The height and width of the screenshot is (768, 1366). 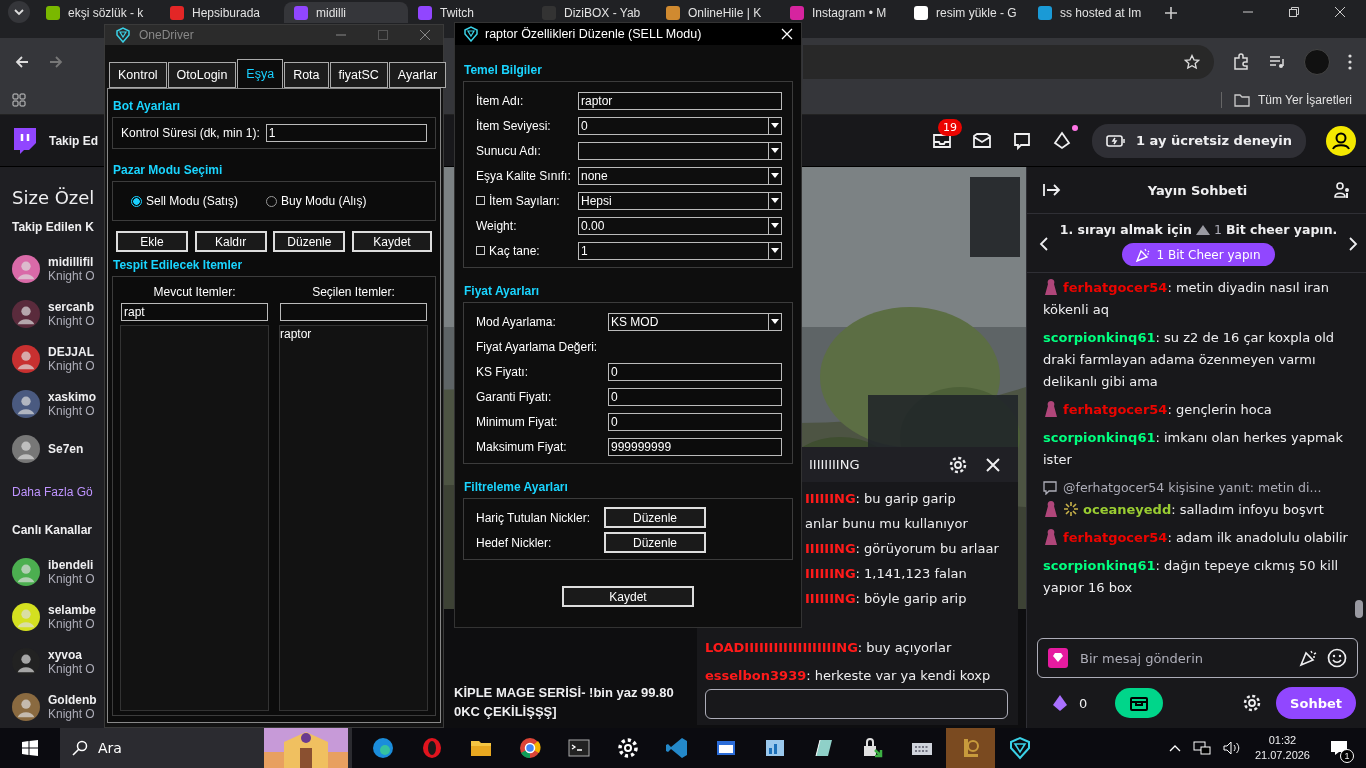 I want to click on channel-item: midillifil Knight O, so click(x=53, y=268).